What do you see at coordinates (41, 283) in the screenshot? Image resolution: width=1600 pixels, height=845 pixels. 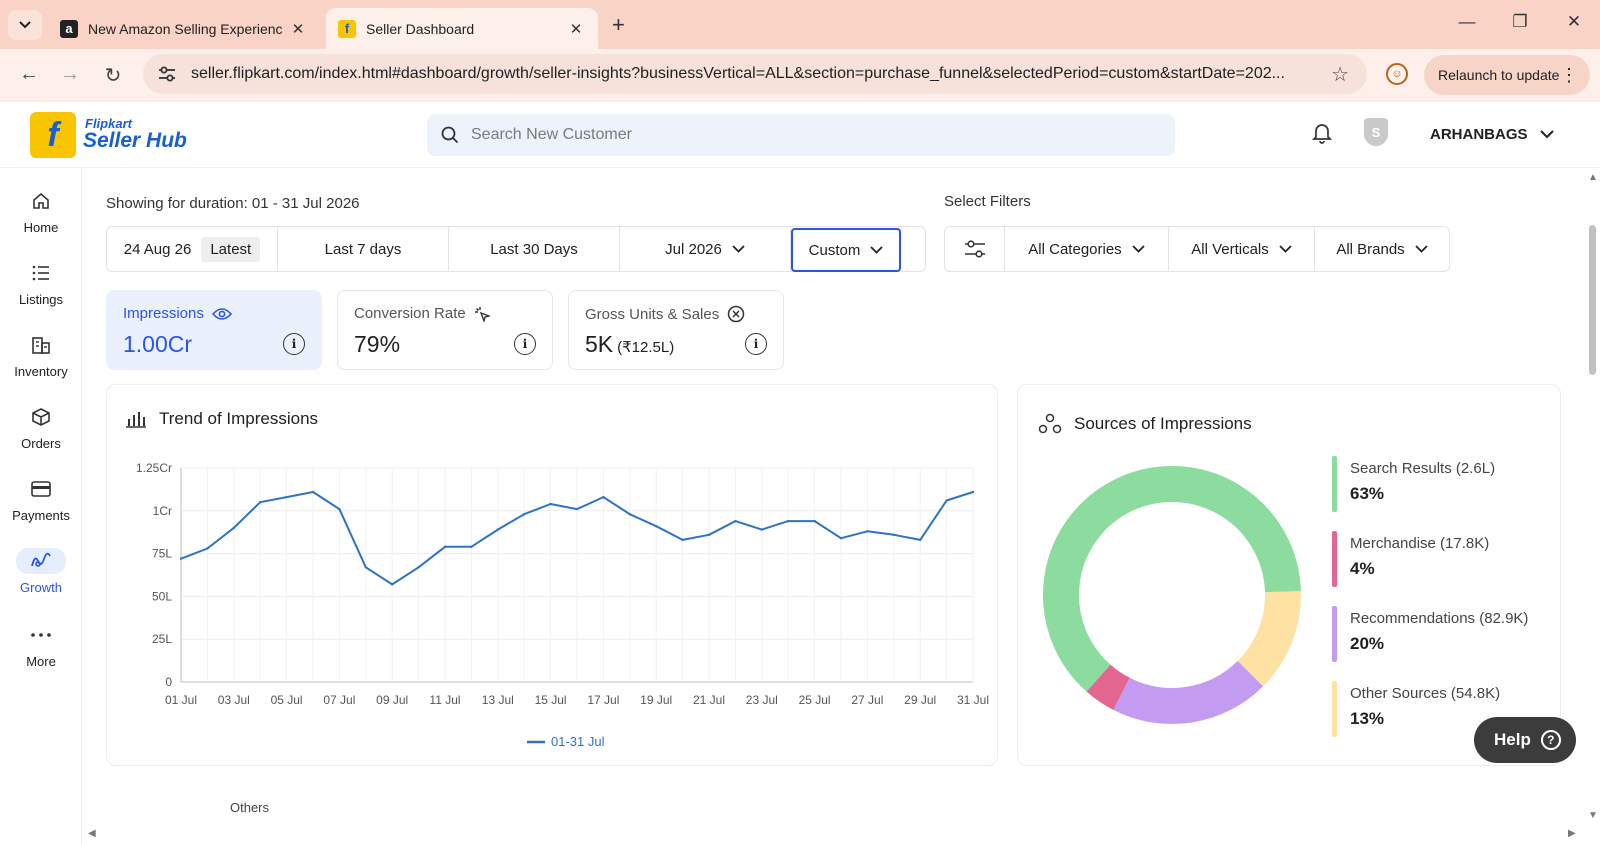 I see `sidebar-item-listings: Listings` at bounding box center [41, 283].